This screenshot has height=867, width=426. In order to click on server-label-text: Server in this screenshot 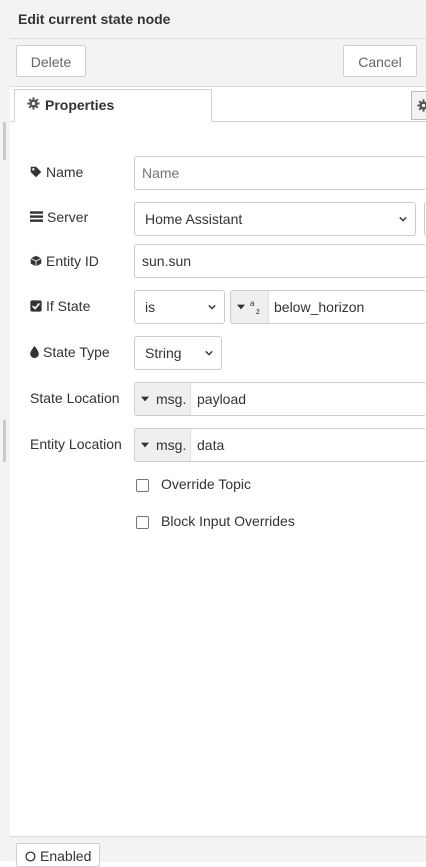, I will do `click(68, 217)`.